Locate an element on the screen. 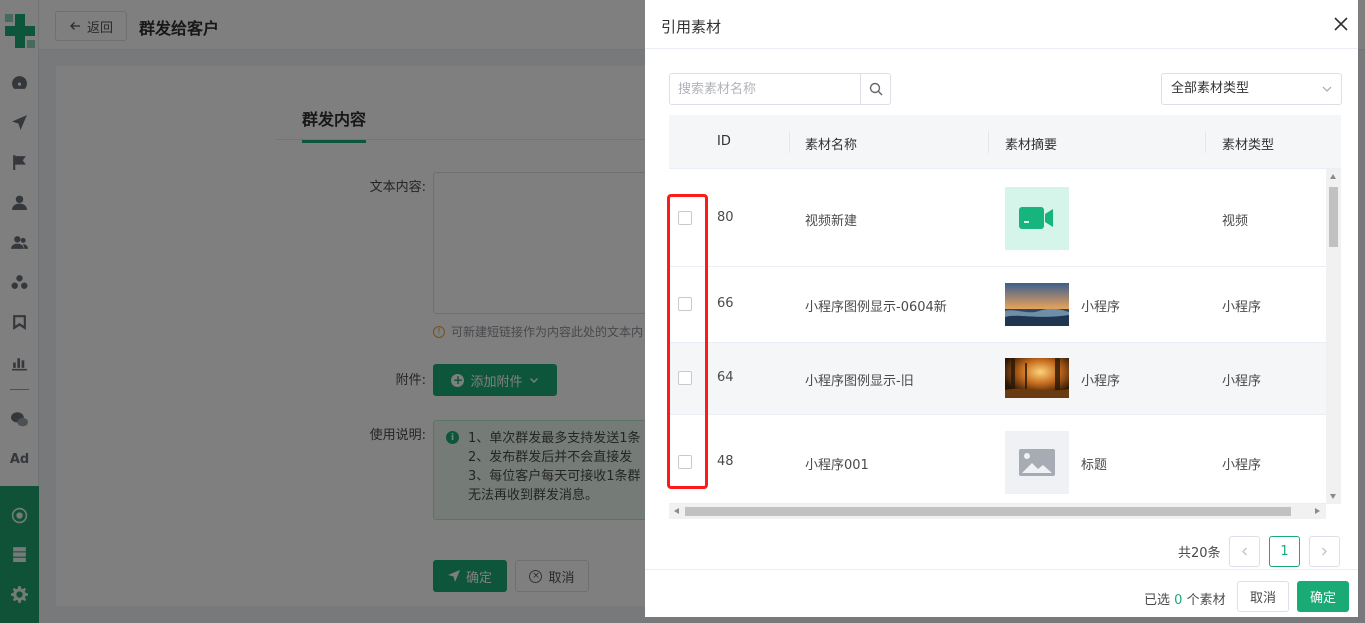  search-button is located at coordinates (875, 89).